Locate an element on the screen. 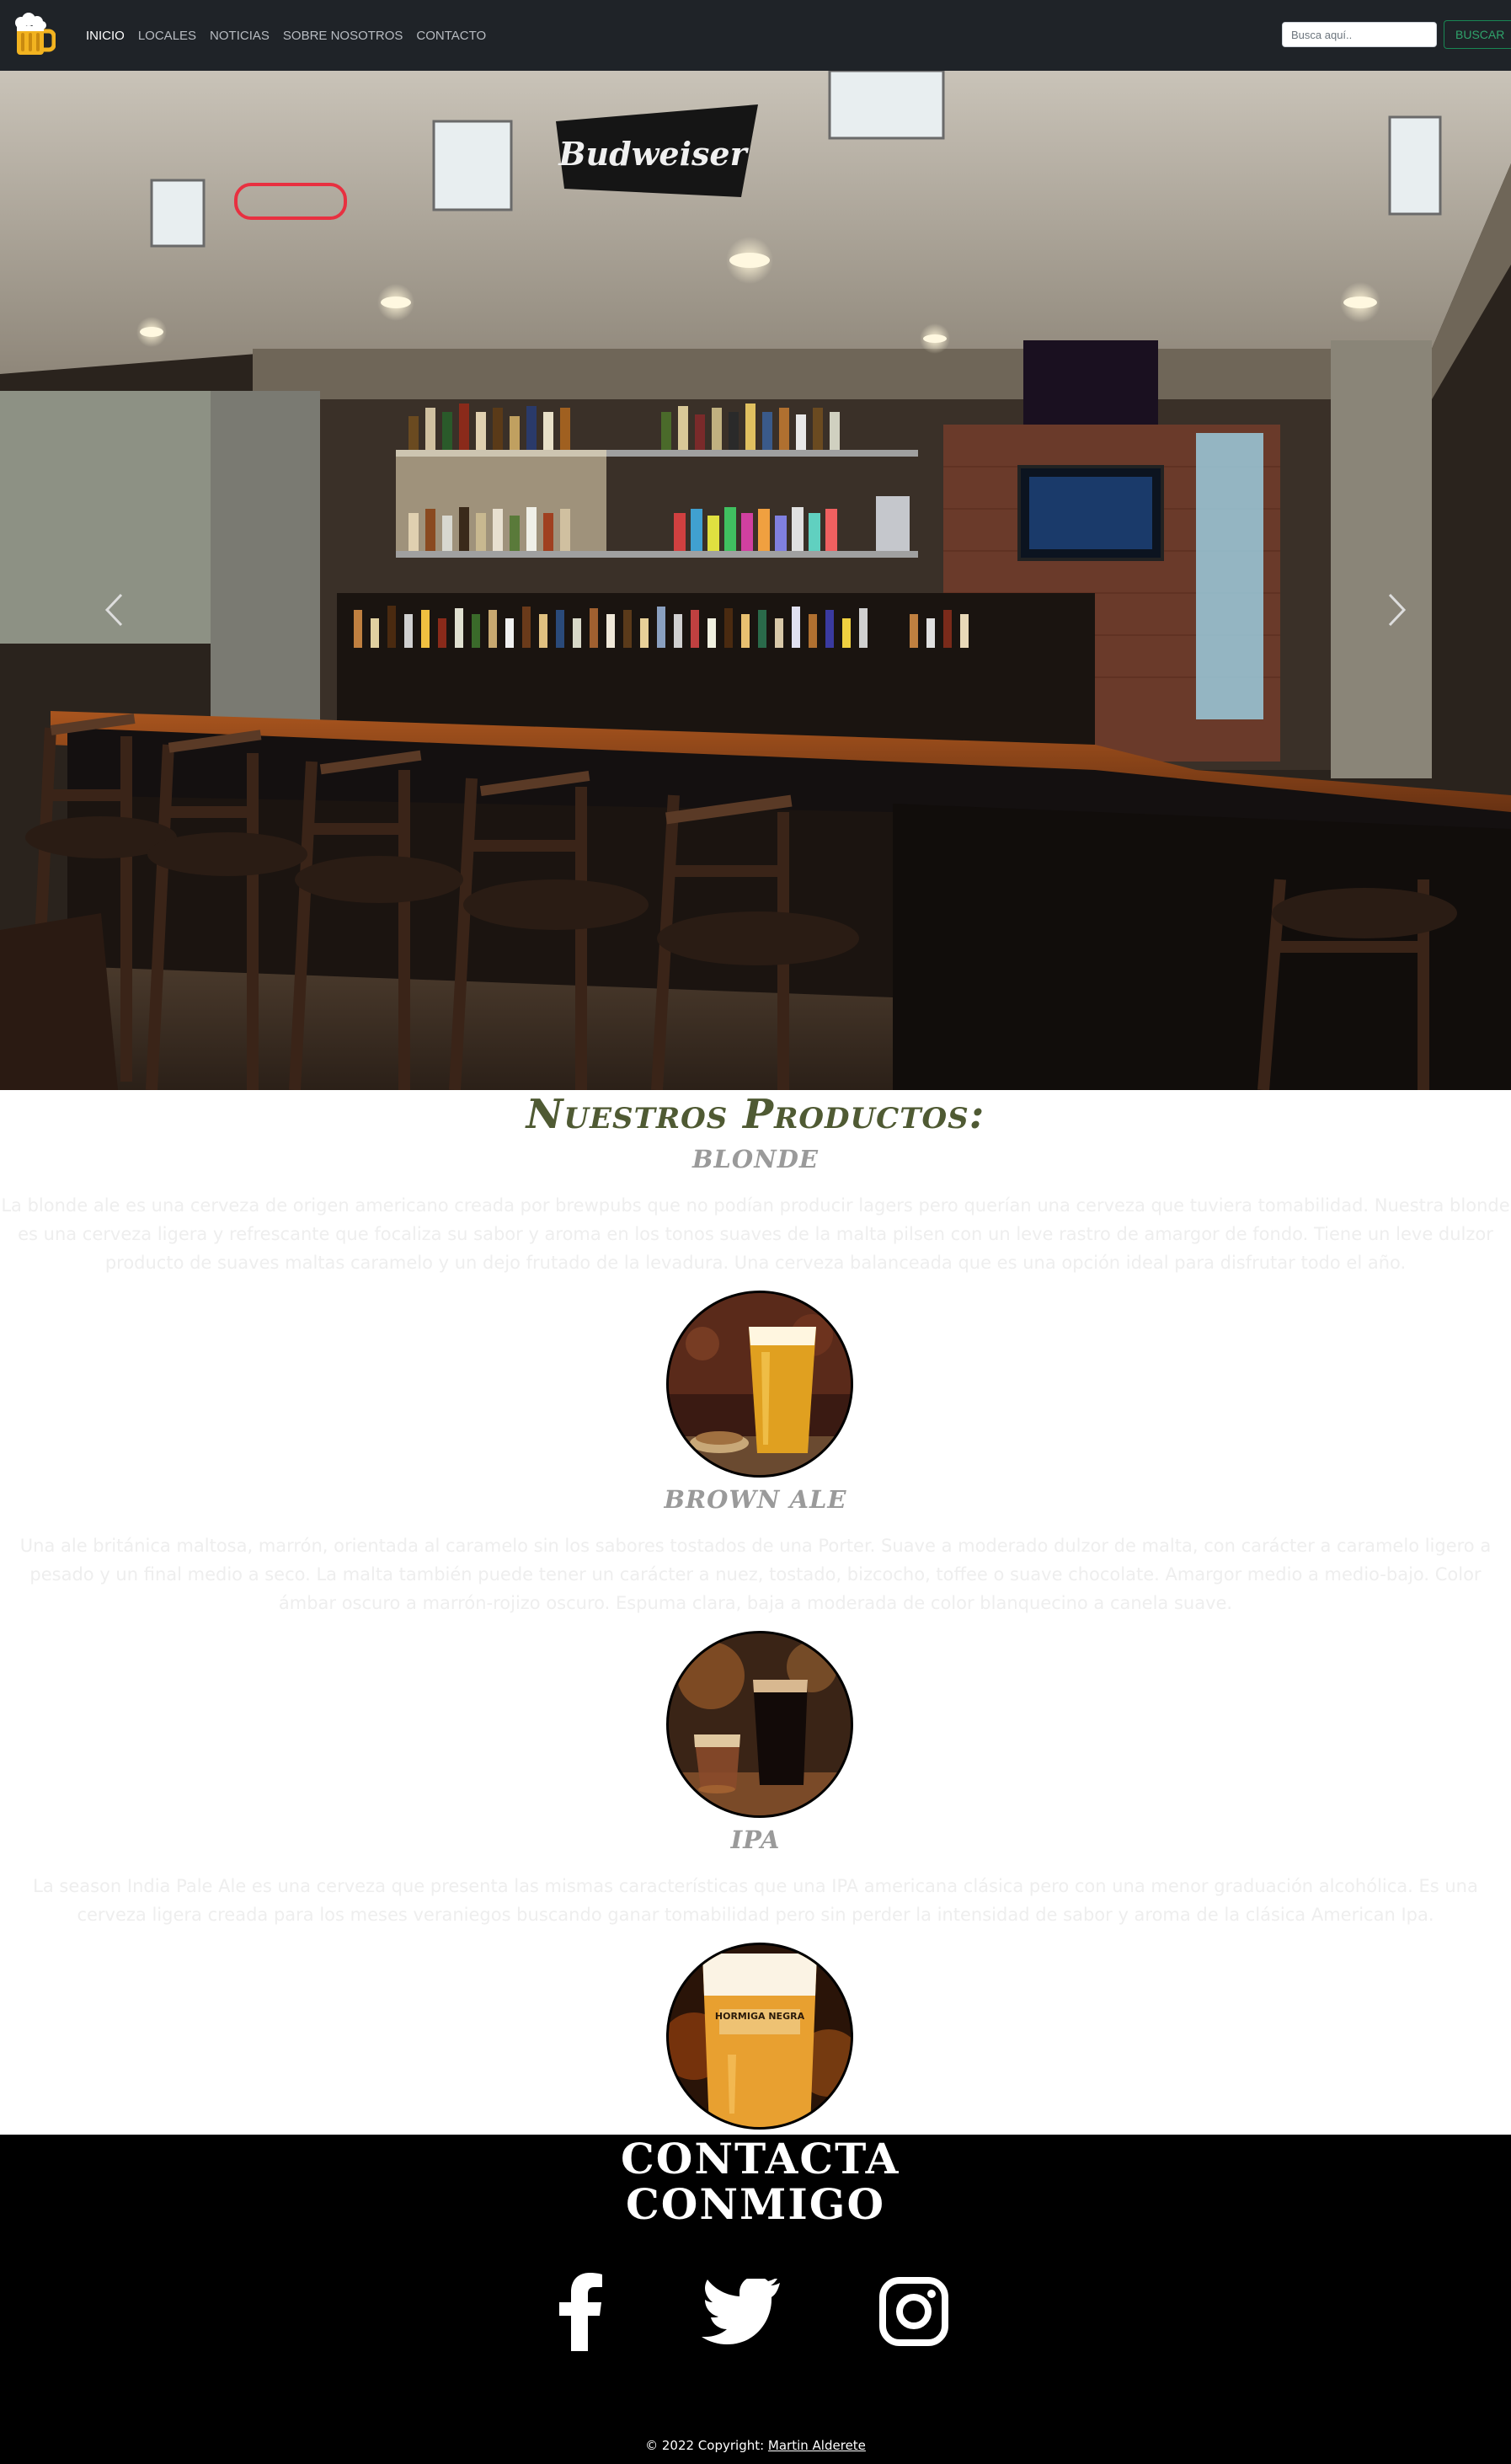 This screenshot has height=2464, width=1511. carousel-next-button is located at coordinates (1397, 610).